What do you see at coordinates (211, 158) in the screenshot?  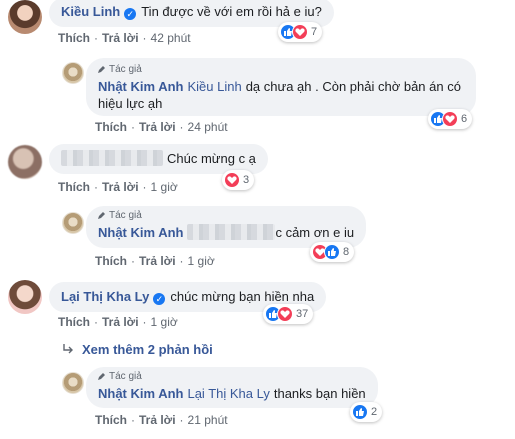 I see `comment-text: Chúc mừng c ạ` at bounding box center [211, 158].